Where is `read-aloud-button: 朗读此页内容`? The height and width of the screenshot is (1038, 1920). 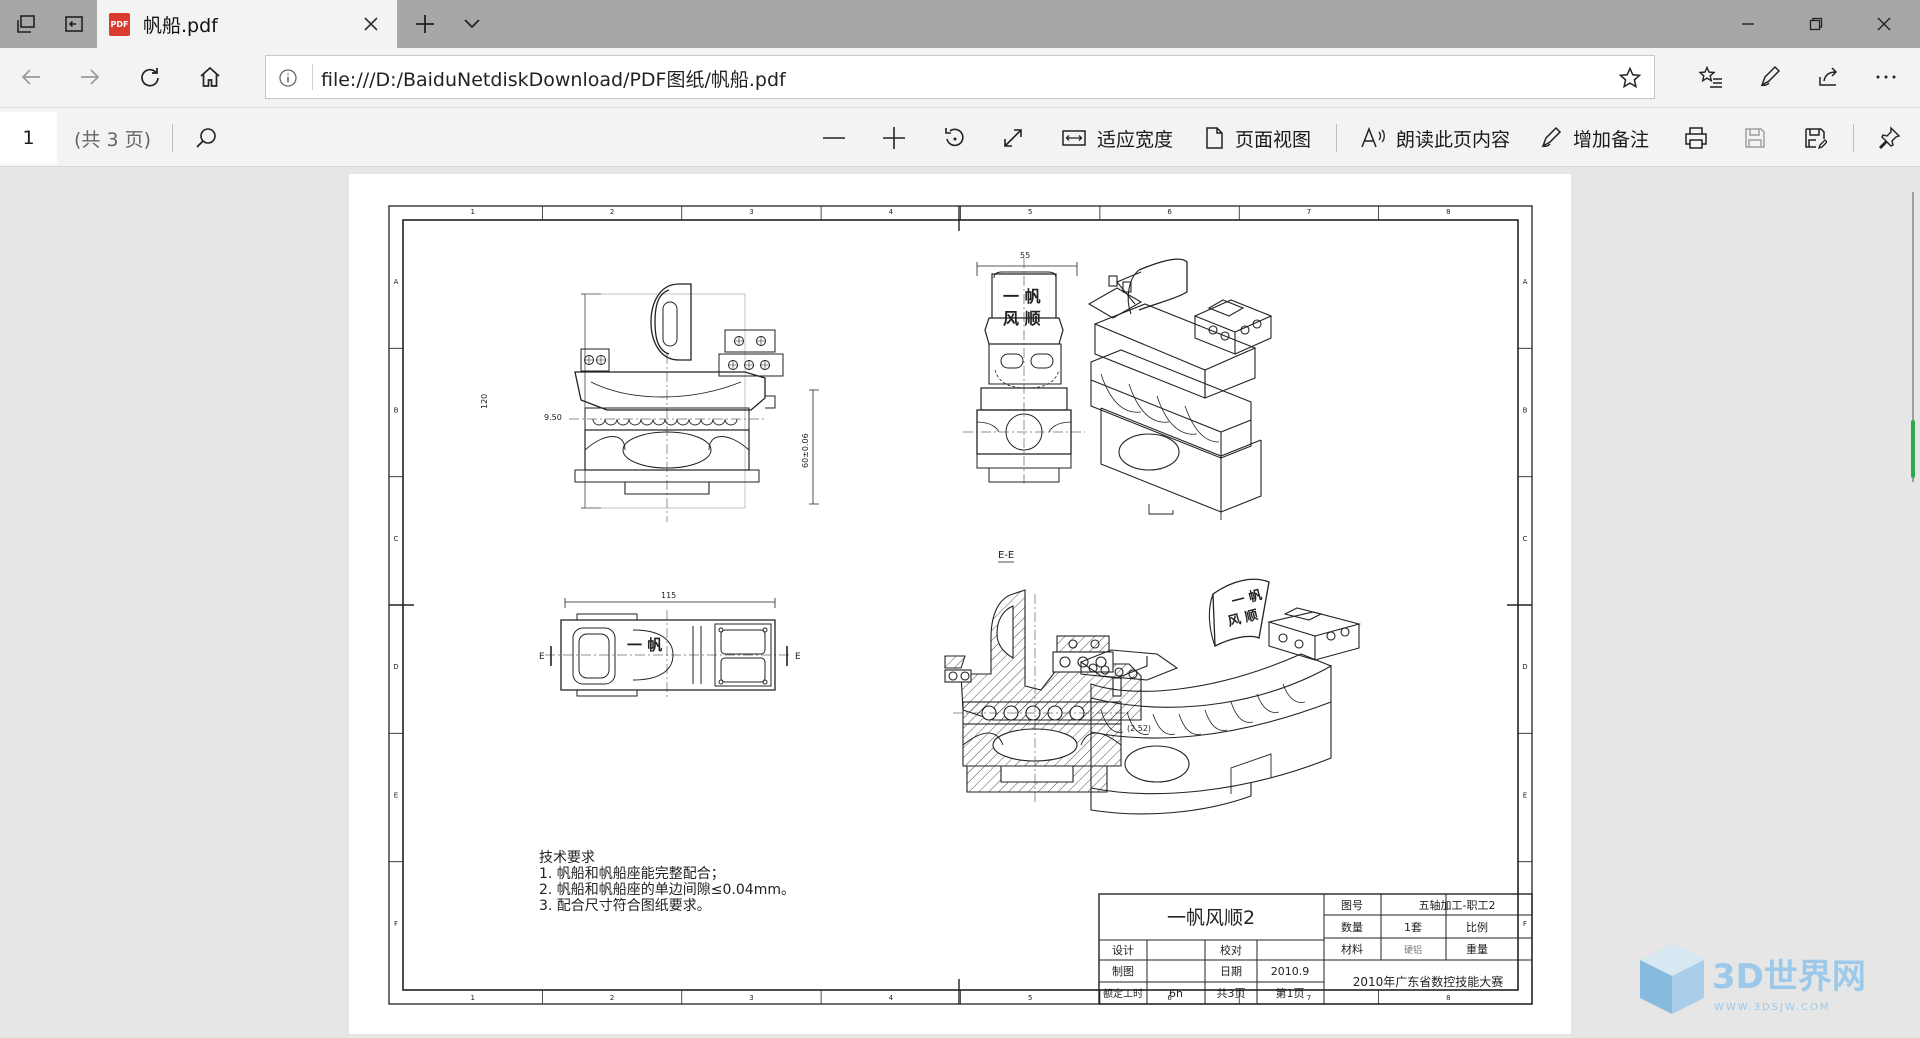
read-aloud-button: 朗读此页内容 is located at coordinates (1435, 138).